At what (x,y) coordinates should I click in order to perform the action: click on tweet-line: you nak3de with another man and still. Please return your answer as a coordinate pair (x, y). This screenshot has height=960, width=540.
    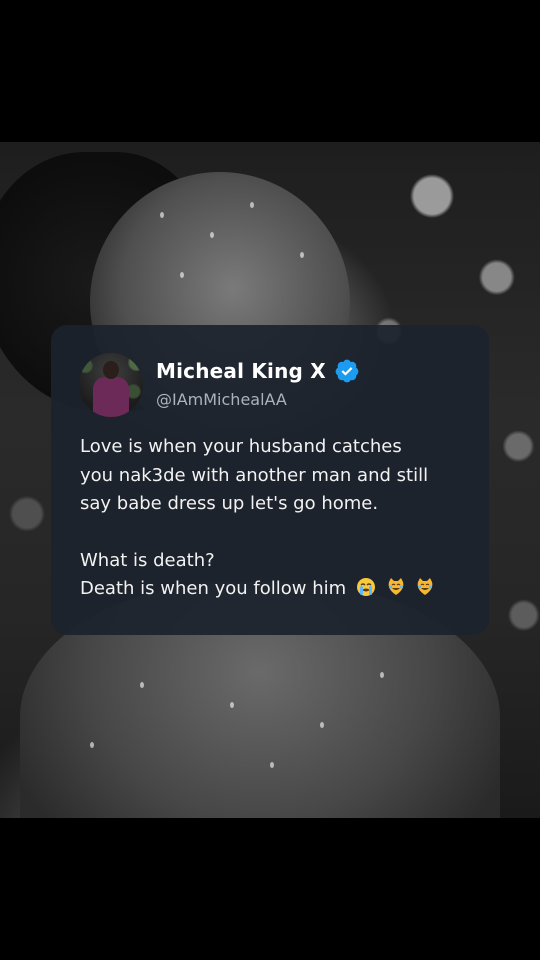
    Looking at the image, I should click on (254, 475).